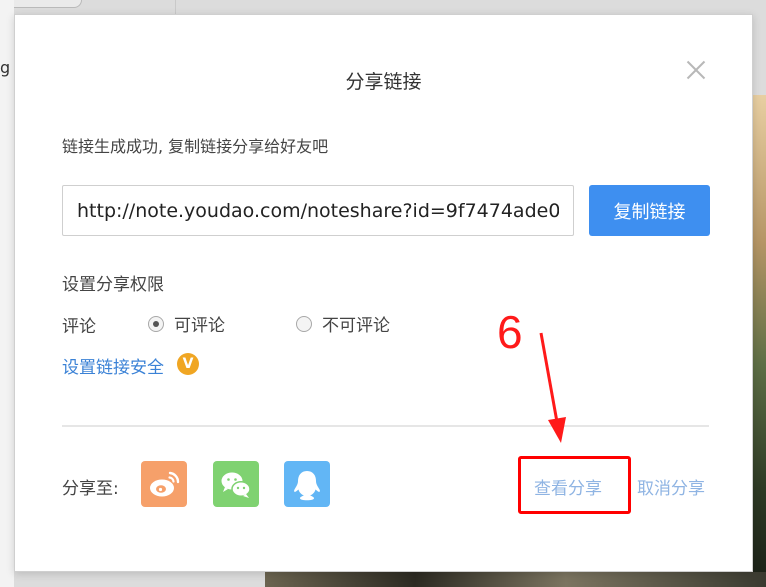 The height and width of the screenshot is (587, 766). Describe the element at coordinates (156, 323) in the screenshot. I see `radio-checked-icon` at that location.